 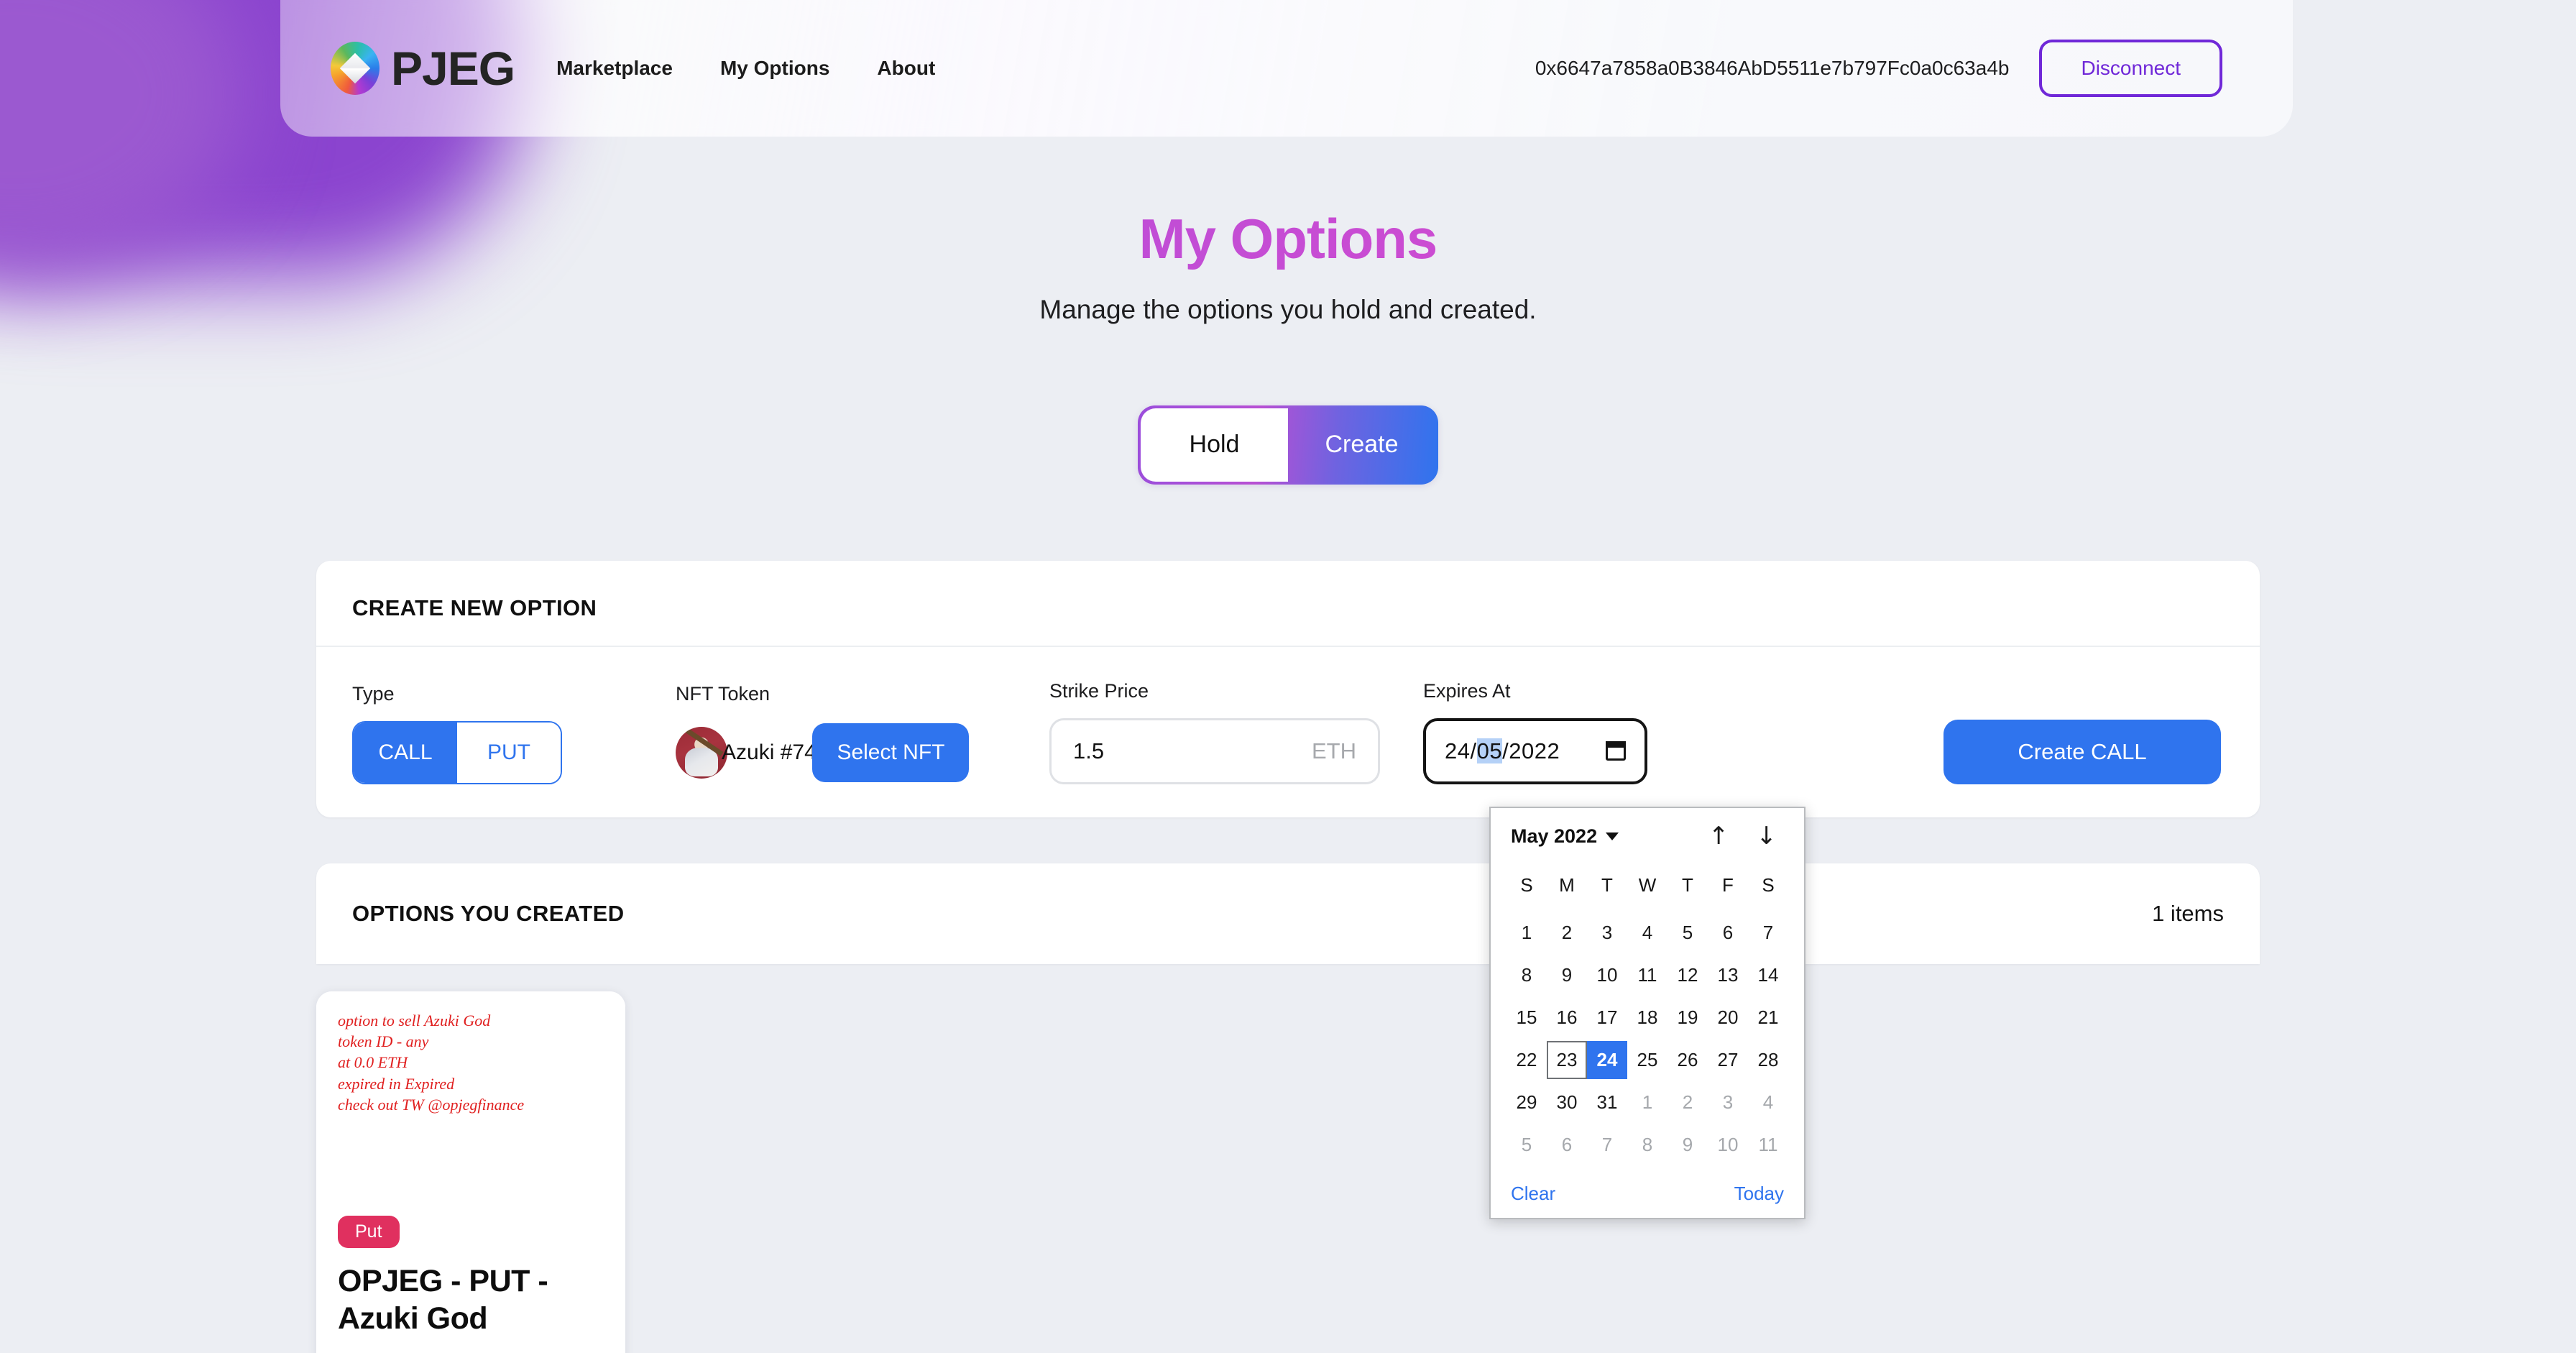 What do you see at coordinates (2188, 913) in the screenshot?
I see `created-items-count: 1 items` at bounding box center [2188, 913].